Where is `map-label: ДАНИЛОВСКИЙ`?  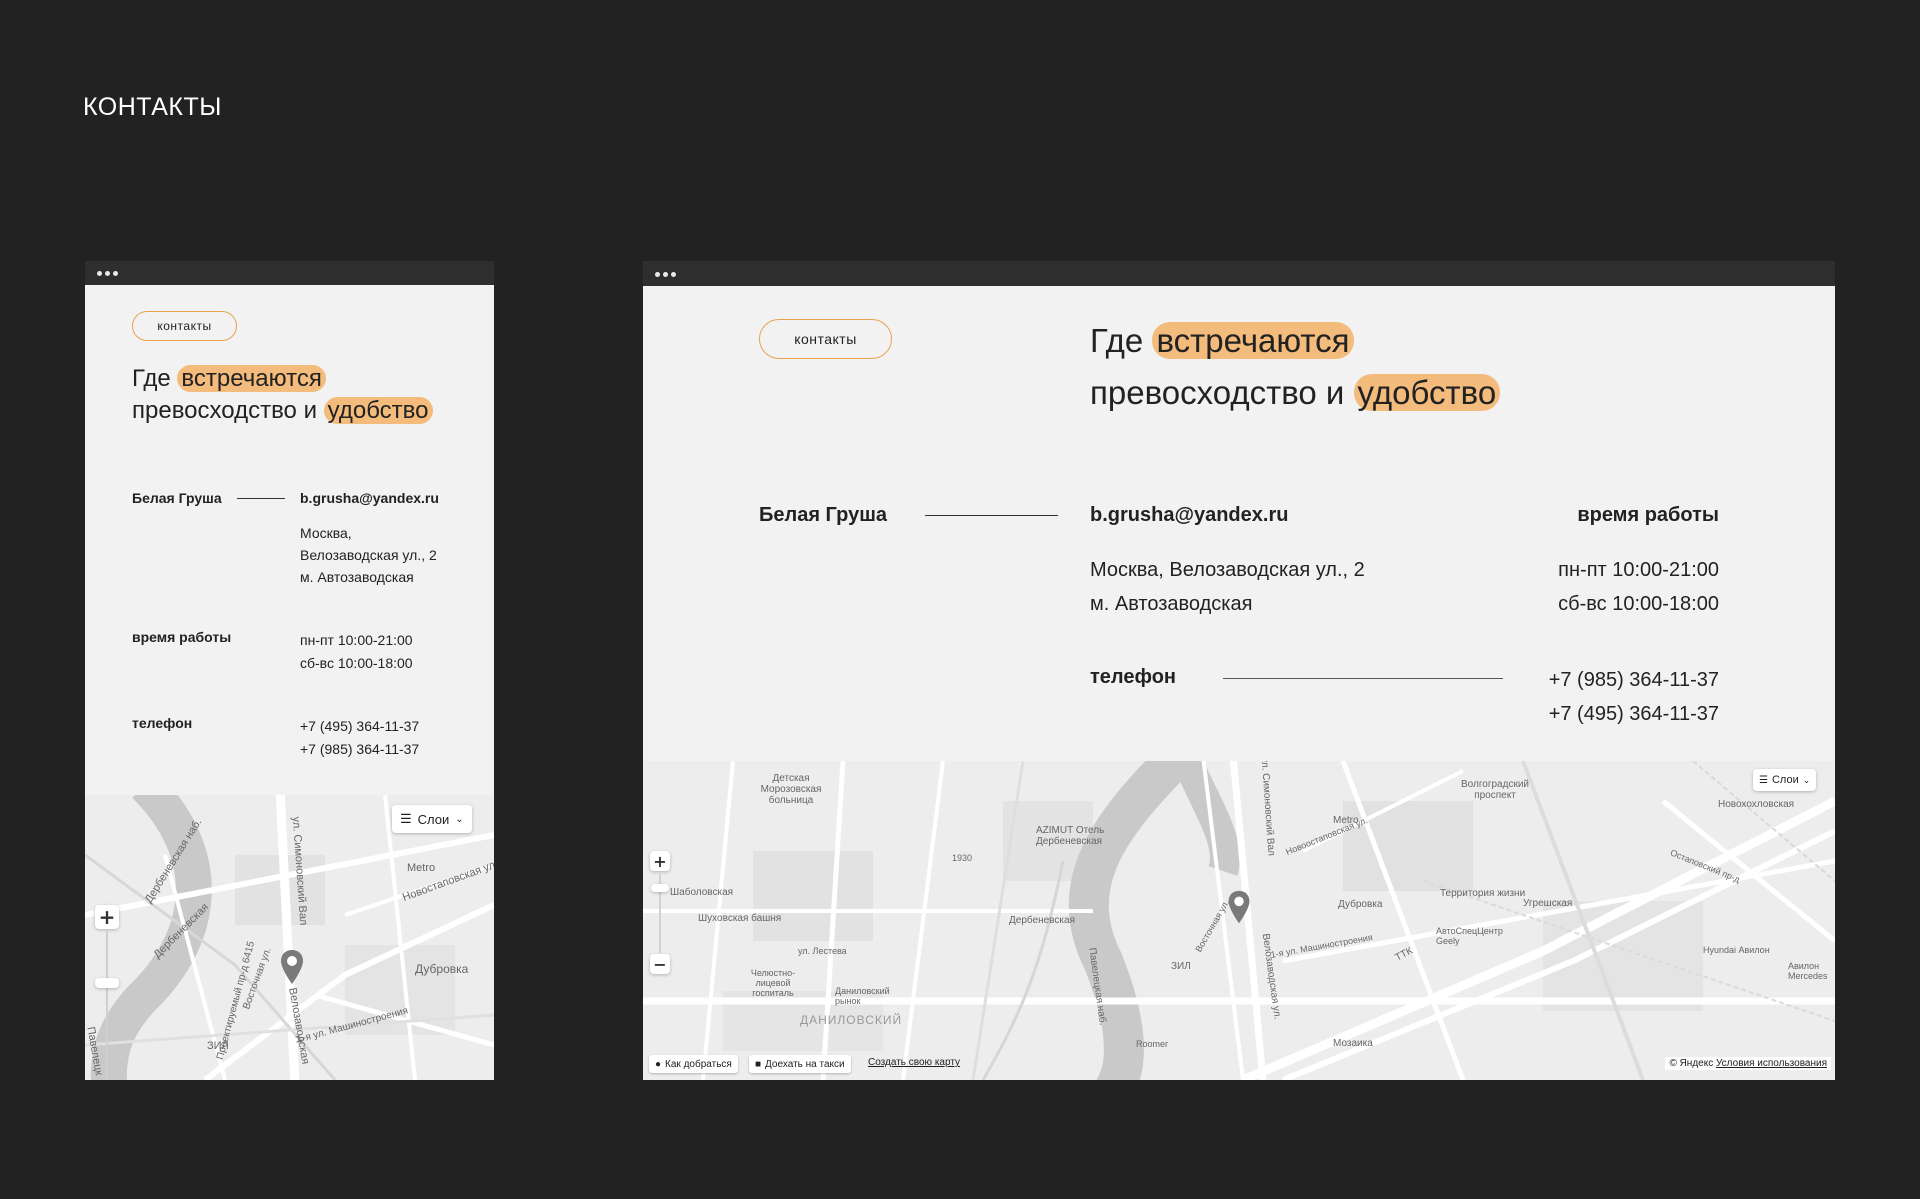
map-label: ДАНИЛОВСКИЙ is located at coordinates (851, 1020).